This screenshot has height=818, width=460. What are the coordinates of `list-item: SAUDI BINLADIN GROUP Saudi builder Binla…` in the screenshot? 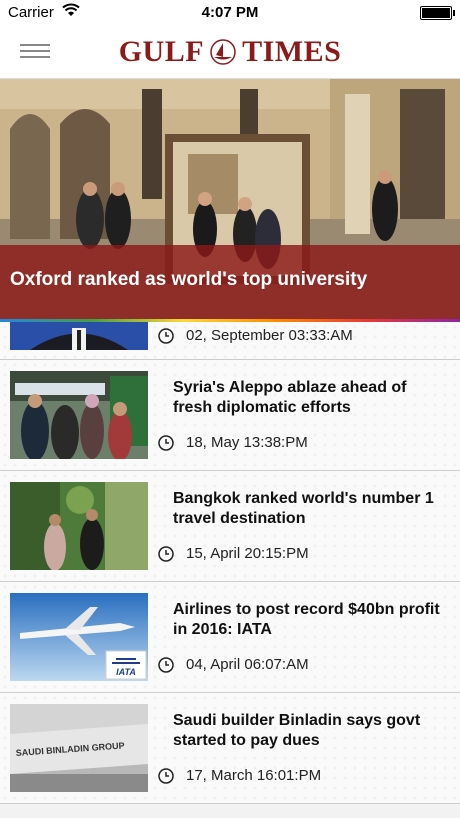 It's located at (230, 748).